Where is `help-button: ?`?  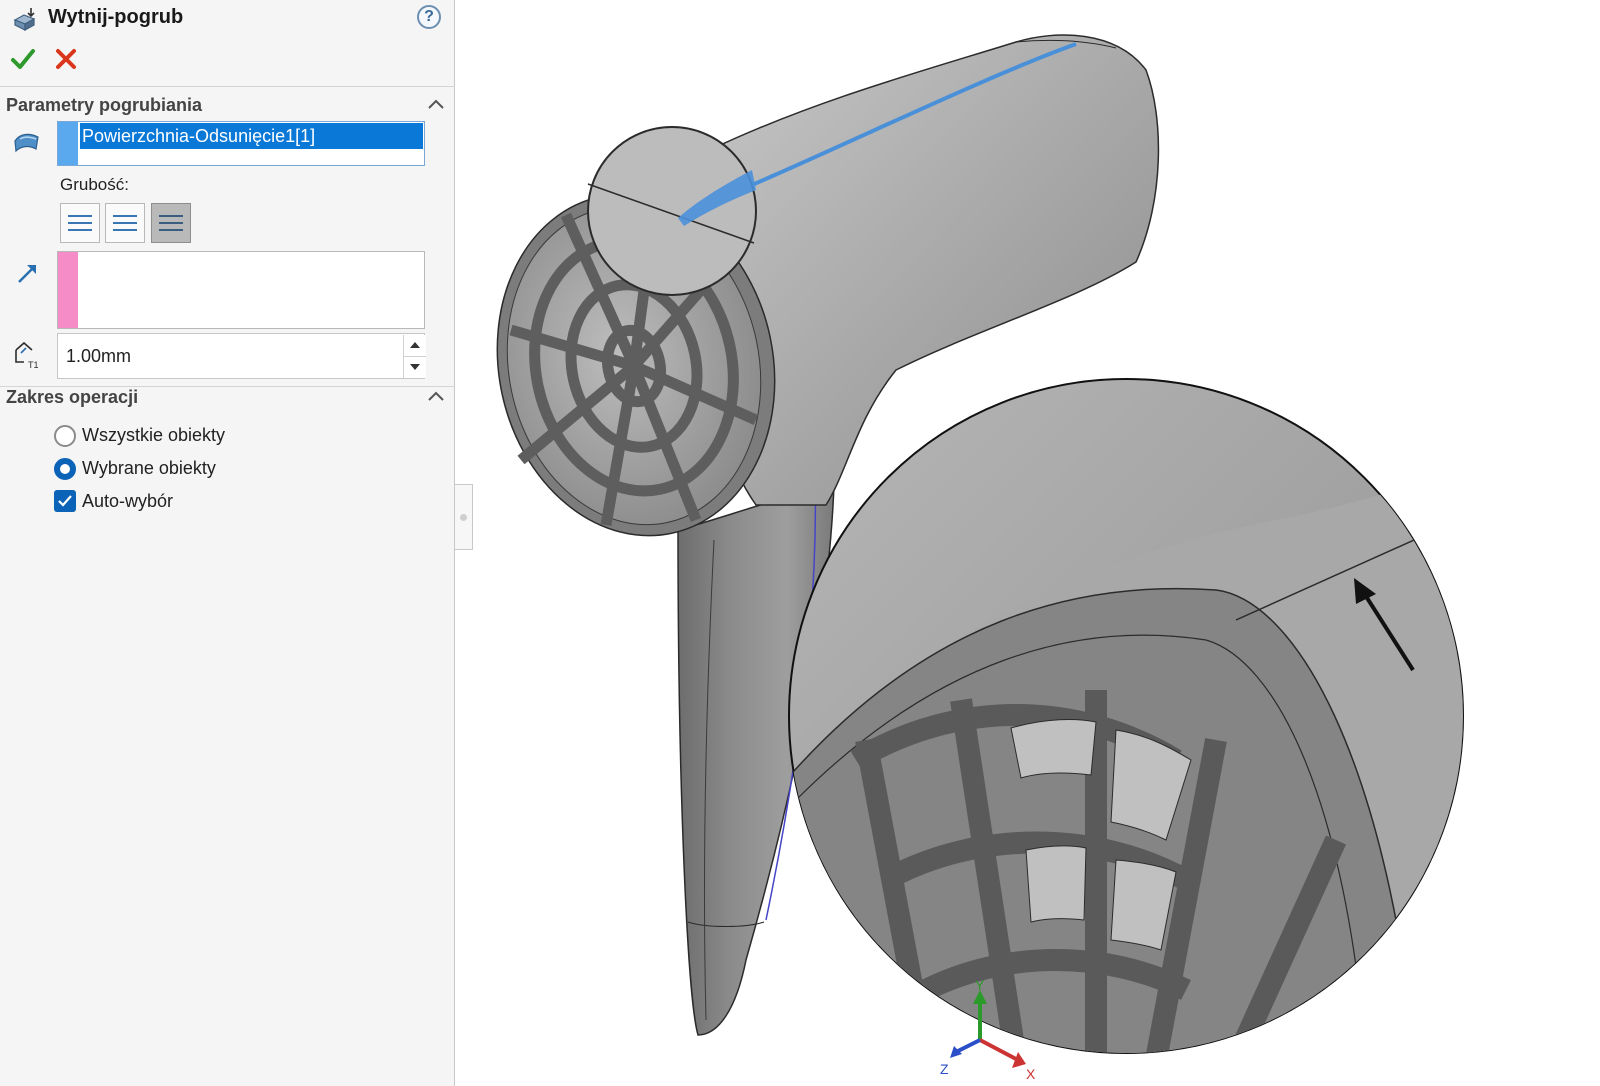 help-button: ? is located at coordinates (429, 17).